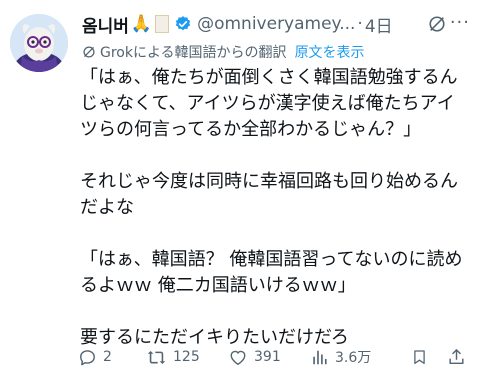 This screenshot has height=379, width=480. What do you see at coordinates (269, 194) in the screenshot?
I see `post-paragraph: それじゃ今度は同時に幸福回路も回り始めるん だよな` at bounding box center [269, 194].